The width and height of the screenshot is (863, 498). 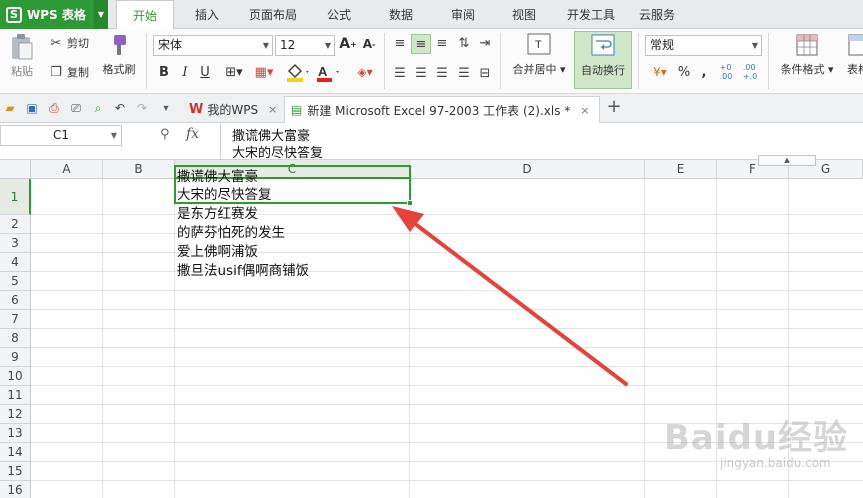 What do you see at coordinates (15, 376) in the screenshot?
I see `row-header-10: 10` at bounding box center [15, 376].